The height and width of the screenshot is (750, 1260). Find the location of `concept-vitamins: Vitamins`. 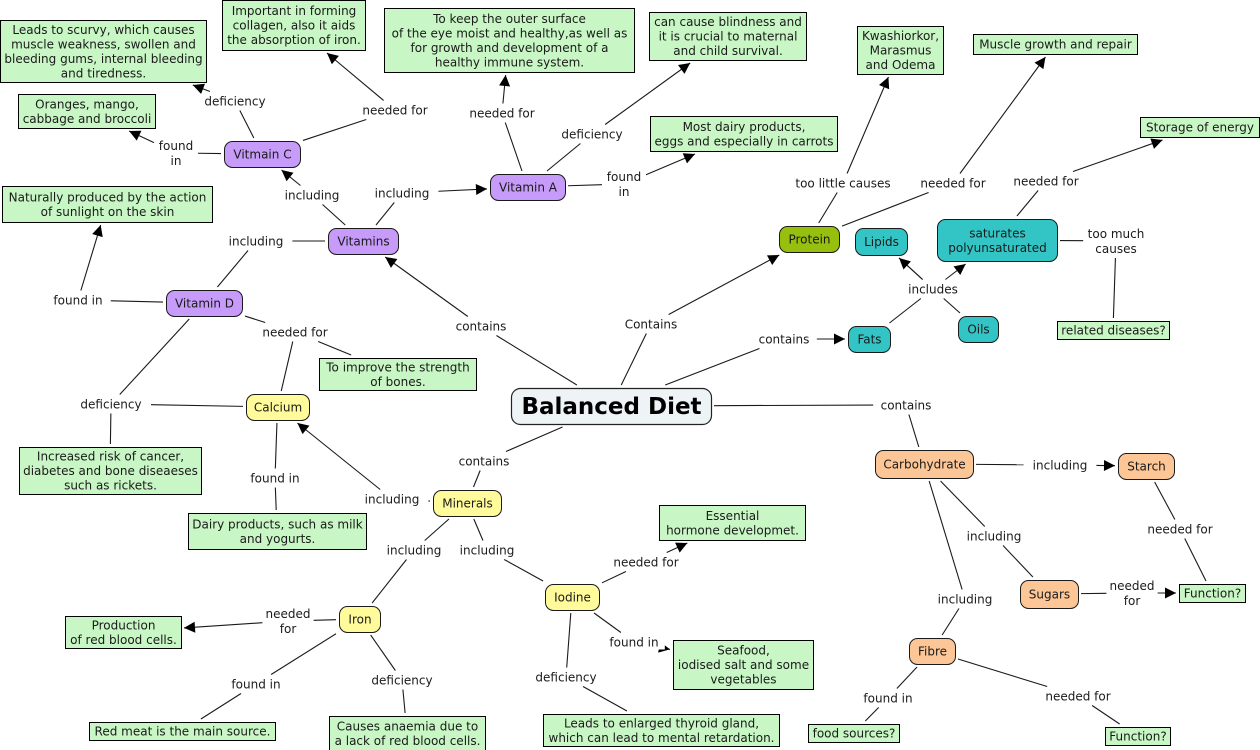

concept-vitamins: Vitamins is located at coordinates (363, 241).